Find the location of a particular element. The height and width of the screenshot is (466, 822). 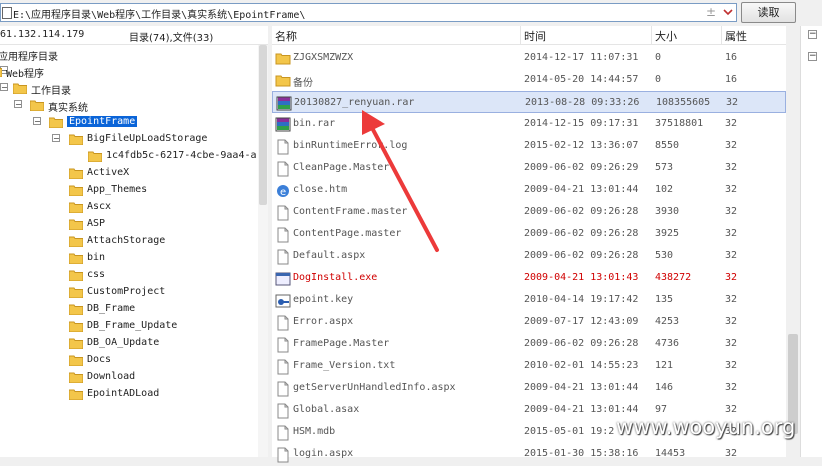

tree-node: DB_Frame_Update is located at coordinates (129, 326).